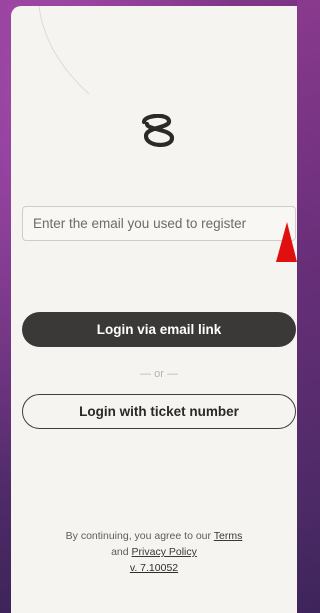  What do you see at coordinates (286, 242) in the screenshot?
I see `red-arrow-icon` at bounding box center [286, 242].